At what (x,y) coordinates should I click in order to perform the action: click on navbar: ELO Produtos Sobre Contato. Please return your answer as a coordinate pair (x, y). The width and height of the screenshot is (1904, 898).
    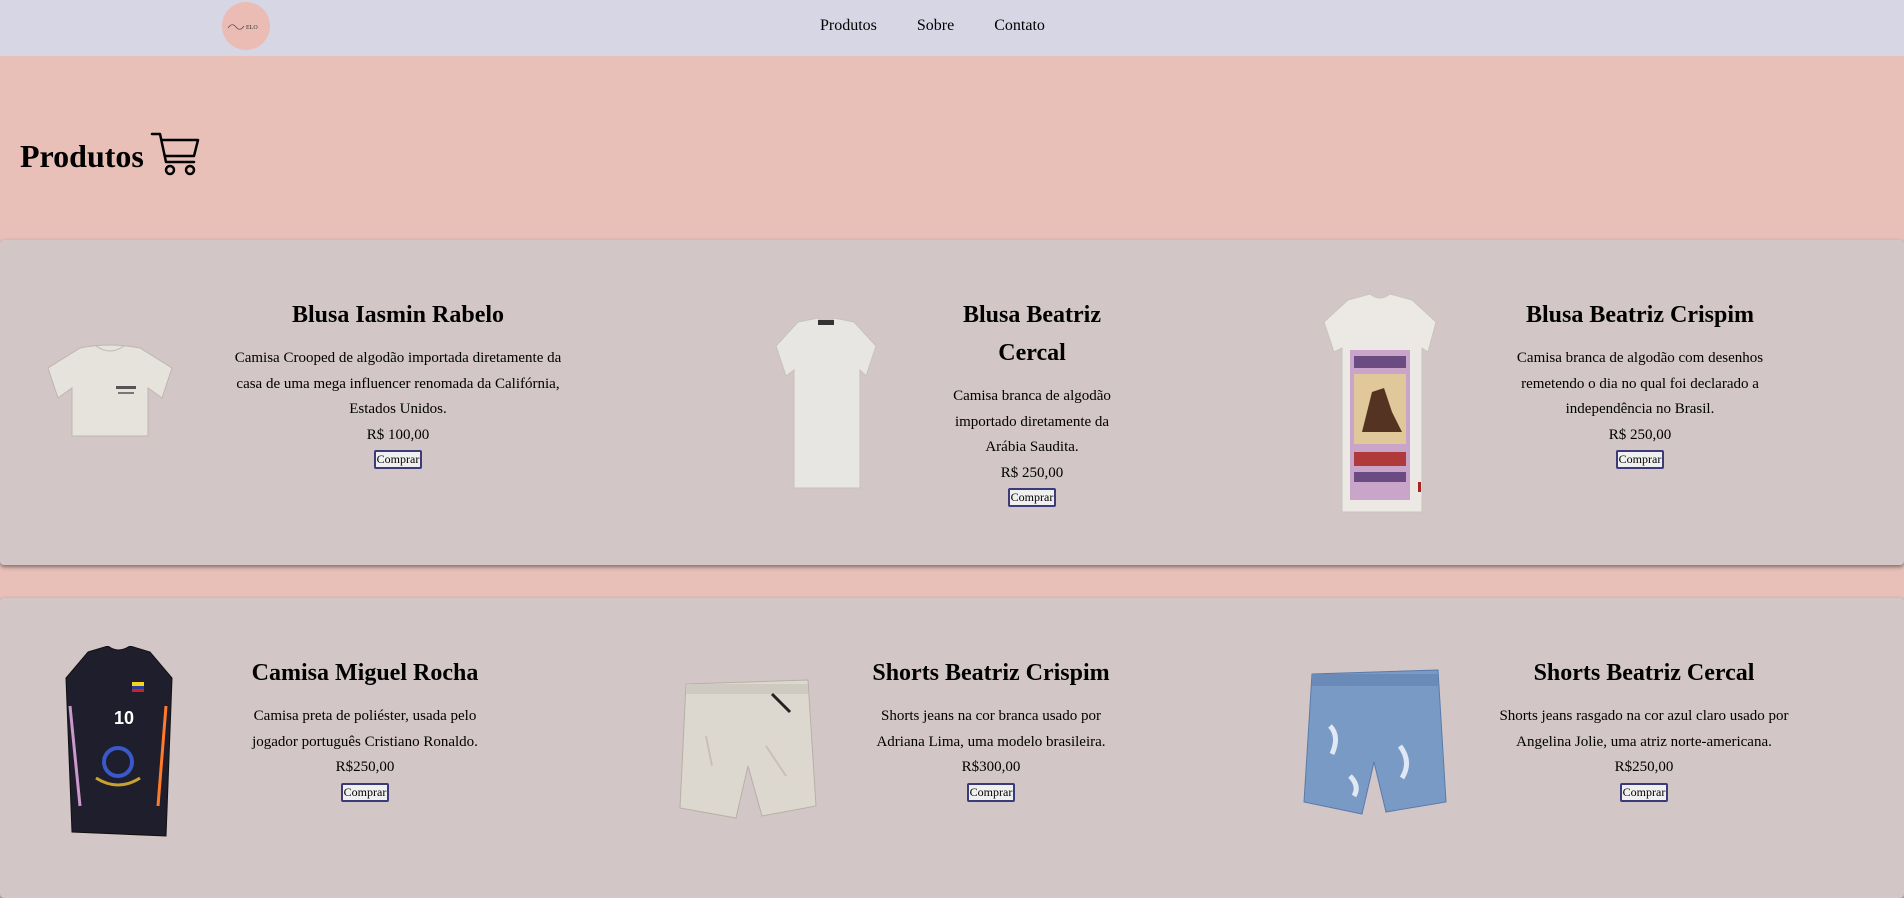
    Looking at the image, I should click on (952, 28).